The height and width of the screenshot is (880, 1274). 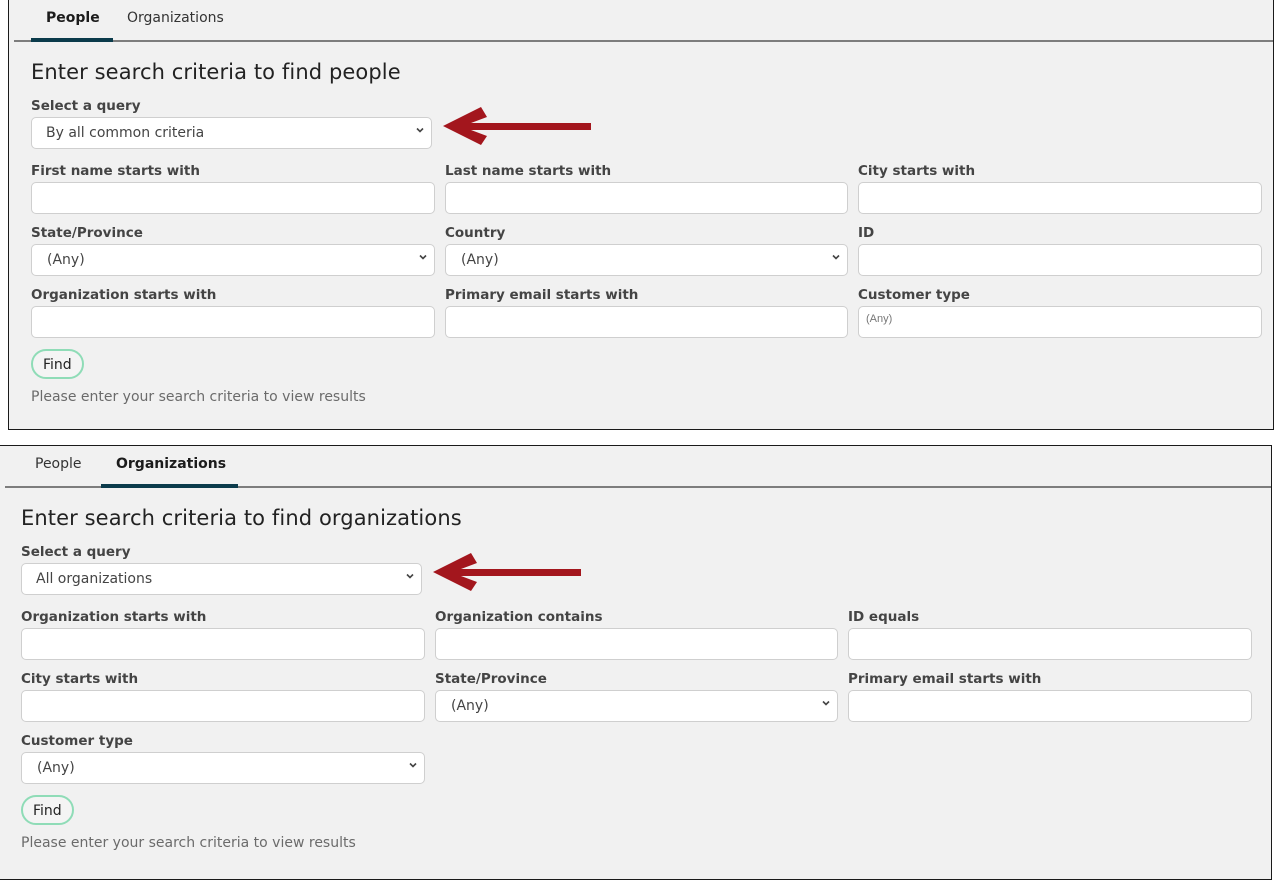 I want to click on last-name-input, so click(x=646, y=198).